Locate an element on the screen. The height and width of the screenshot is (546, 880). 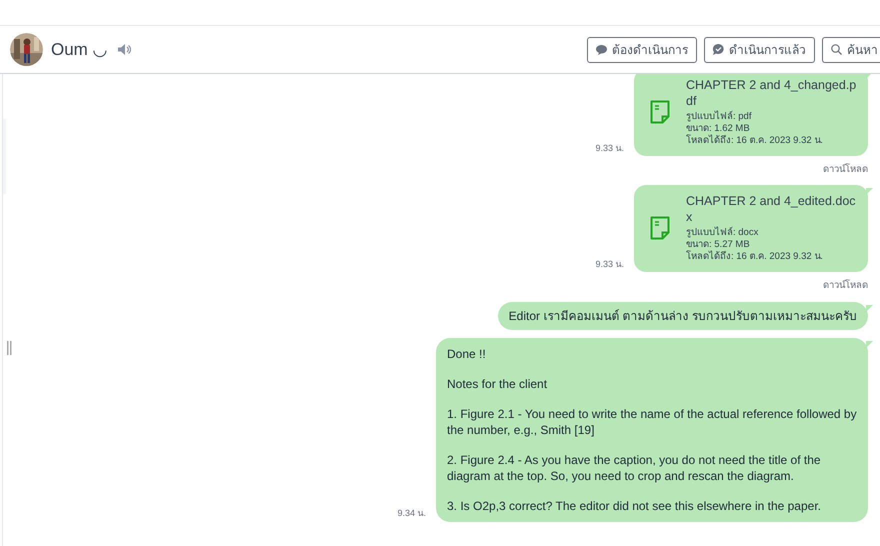
file-detail: รูปแบบไฟล์: pdf is located at coordinates (719, 117).